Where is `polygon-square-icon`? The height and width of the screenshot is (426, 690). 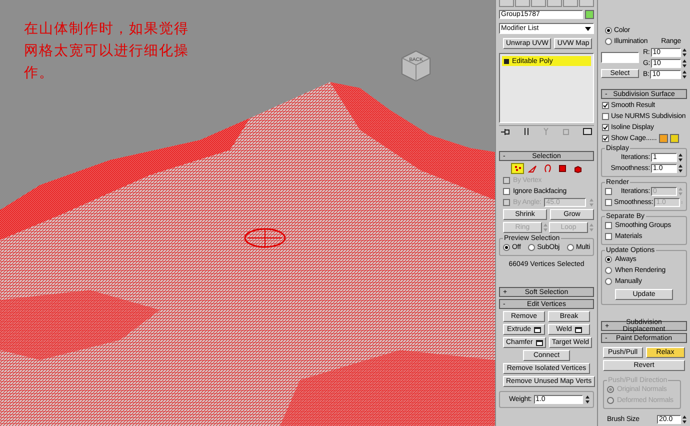
polygon-square-icon is located at coordinates (562, 168).